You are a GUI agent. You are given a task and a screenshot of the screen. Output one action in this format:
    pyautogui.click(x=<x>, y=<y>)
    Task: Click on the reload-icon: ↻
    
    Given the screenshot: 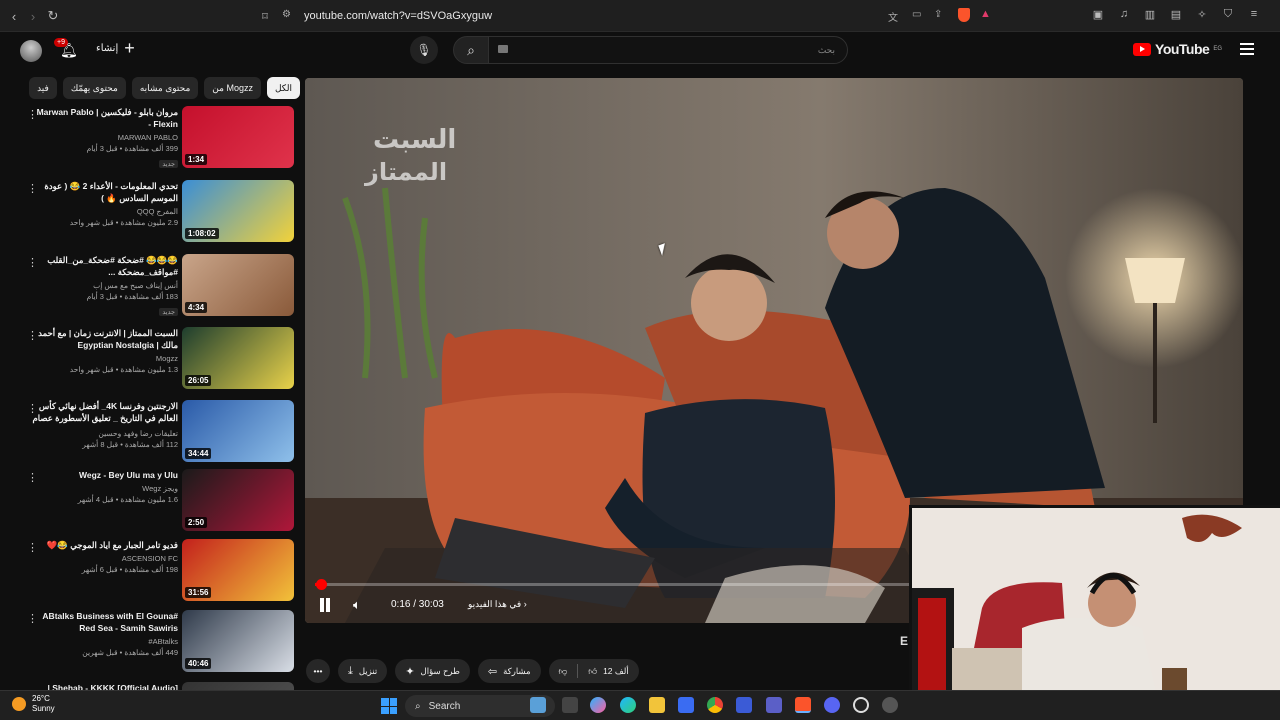 What is the action you would take?
    pyautogui.click(x=53, y=16)
    